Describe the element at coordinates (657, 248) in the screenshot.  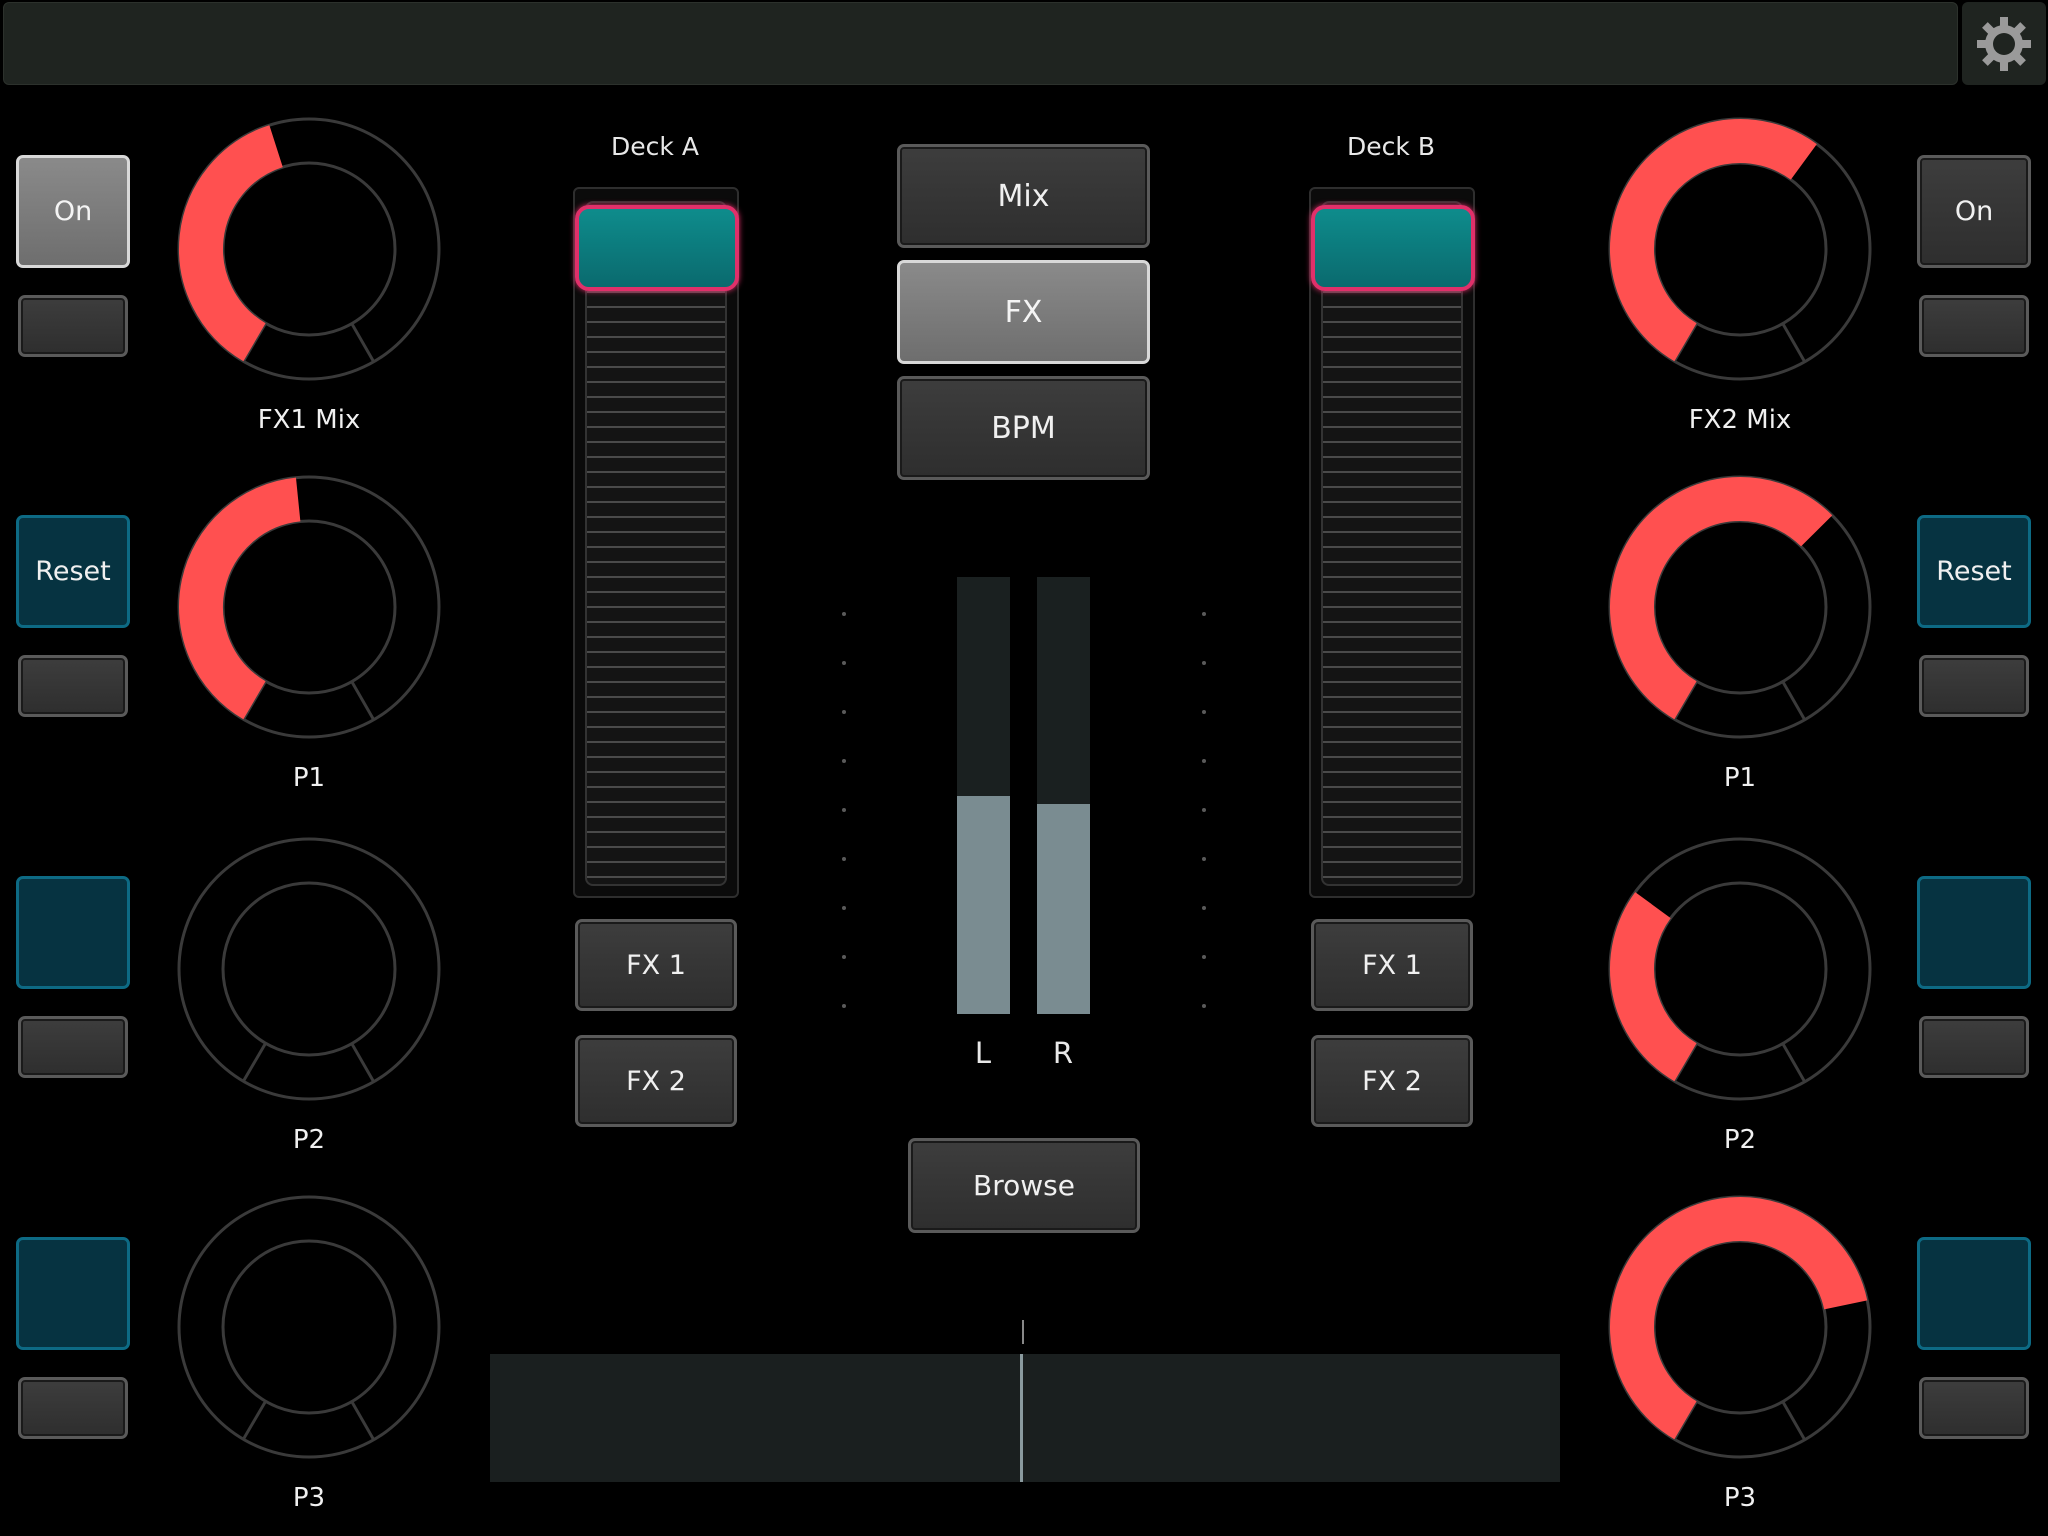
I see `deck-a-fader-handle` at that location.